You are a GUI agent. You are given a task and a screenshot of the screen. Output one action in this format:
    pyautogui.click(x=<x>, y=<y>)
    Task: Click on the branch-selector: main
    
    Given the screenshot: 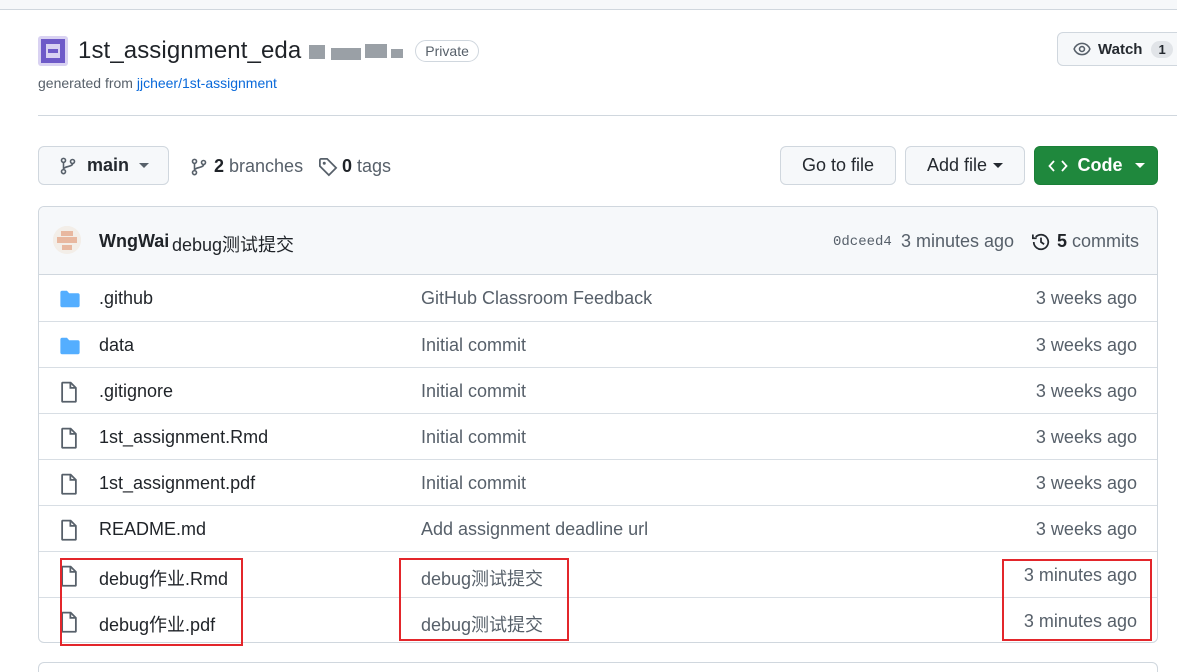 What is the action you would take?
    pyautogui.click(x=103, y=165)
    